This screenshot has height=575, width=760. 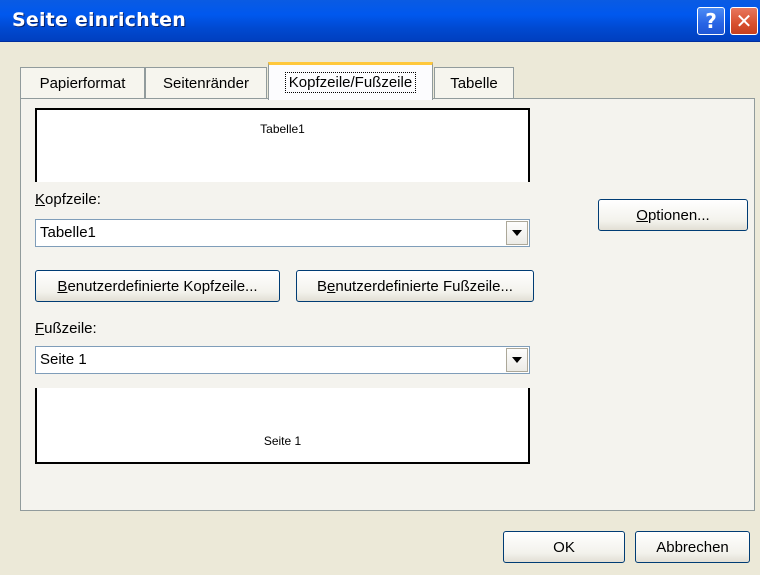 I want to click on tab-tabelle: Tabelle, so click(x=474, y=83).